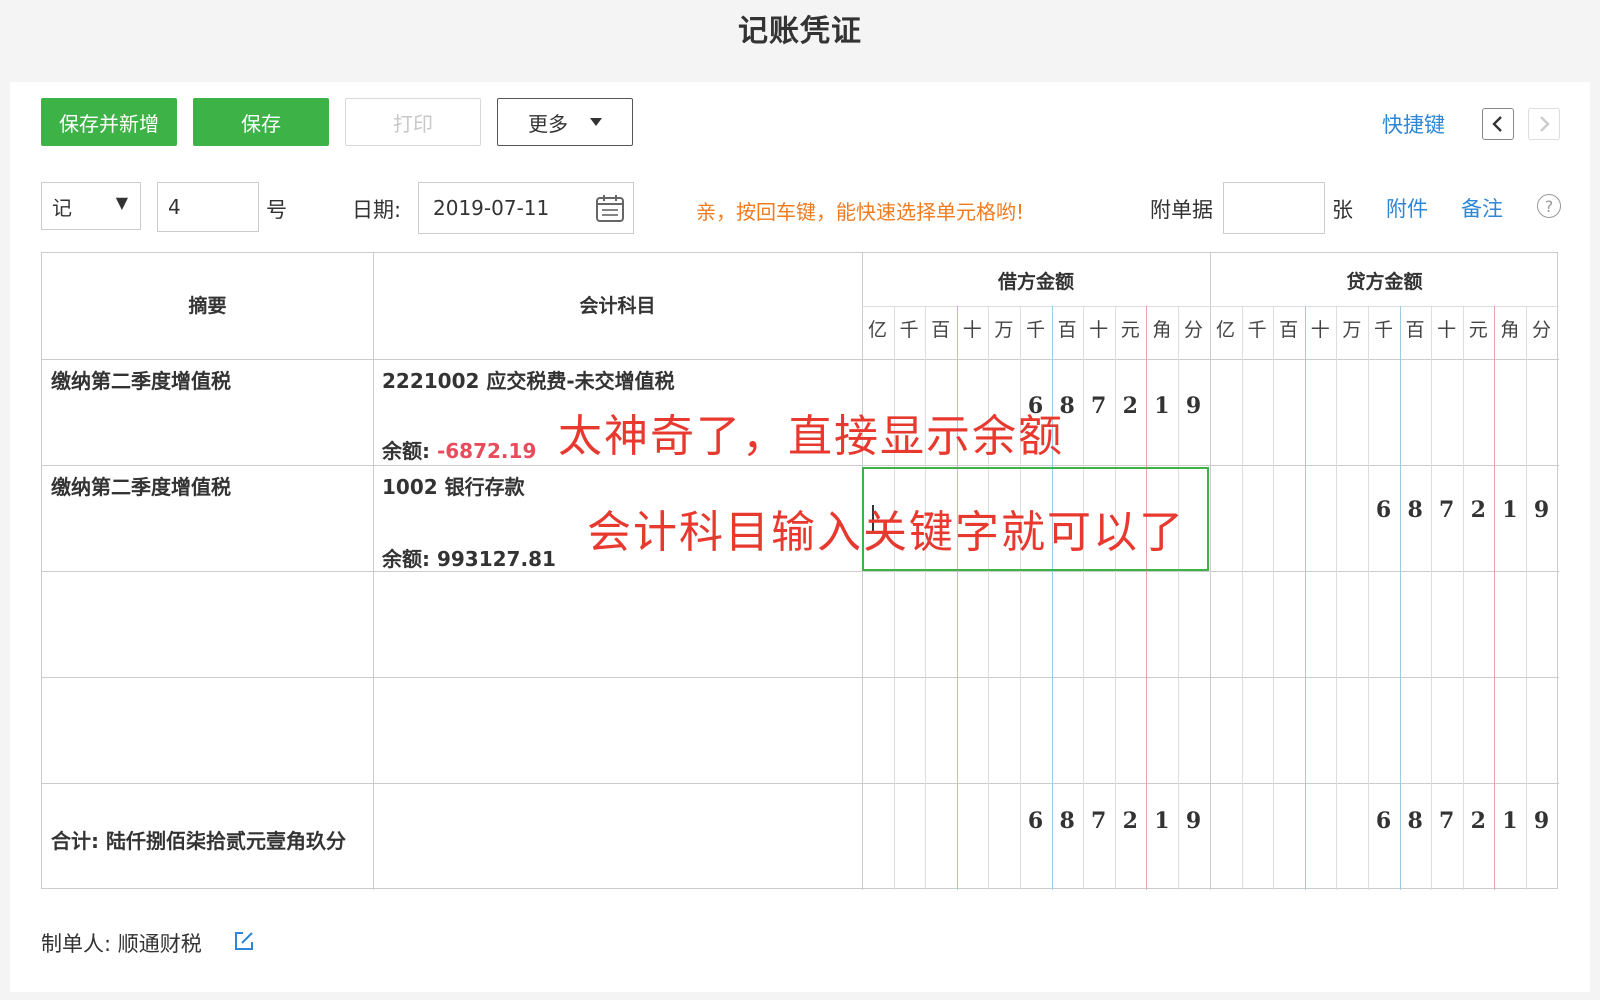 This screenshot has width=1600, height=1000. I want to click on unit-label: 万, so click(1352, 330).